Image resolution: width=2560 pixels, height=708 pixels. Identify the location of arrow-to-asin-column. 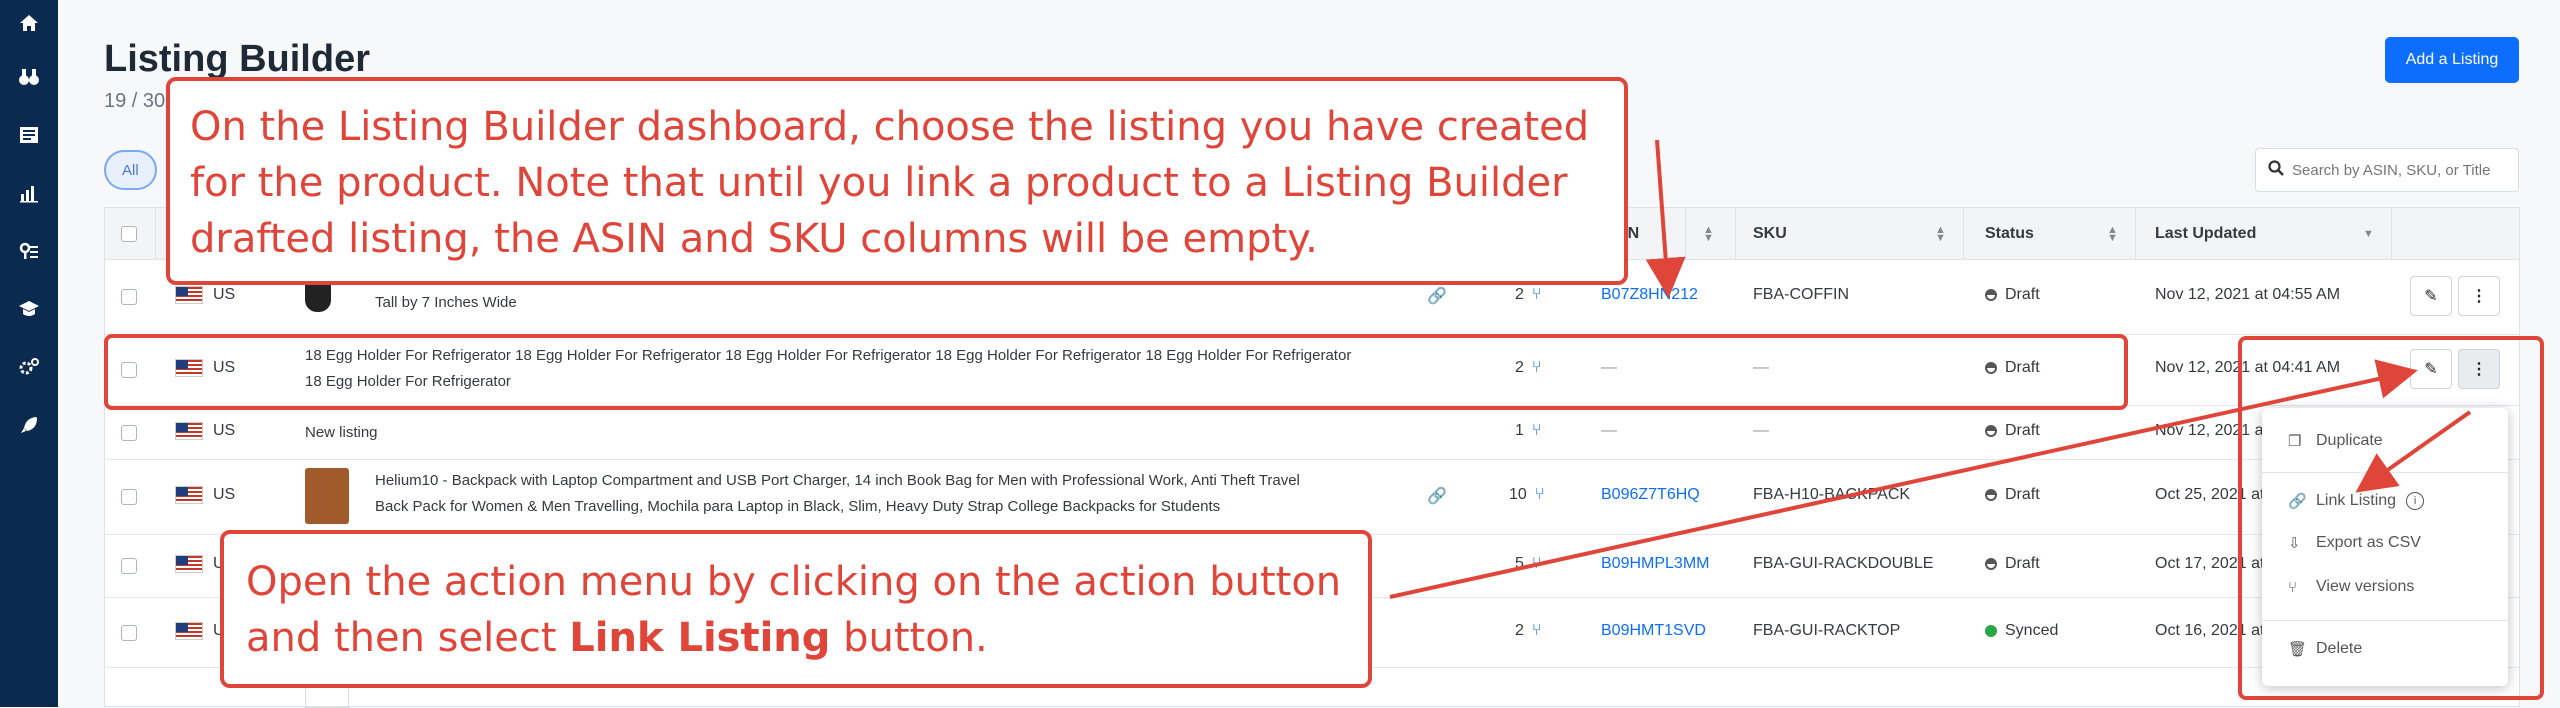
(1665, 218).